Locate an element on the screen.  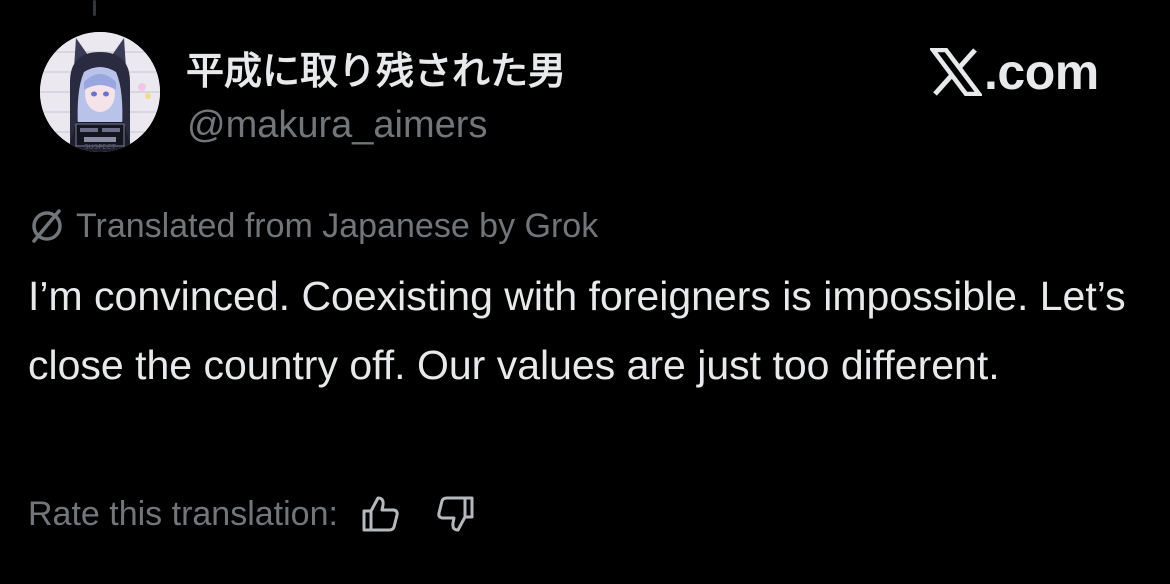
thumbs-up-button is located at coordinates (380, 514).